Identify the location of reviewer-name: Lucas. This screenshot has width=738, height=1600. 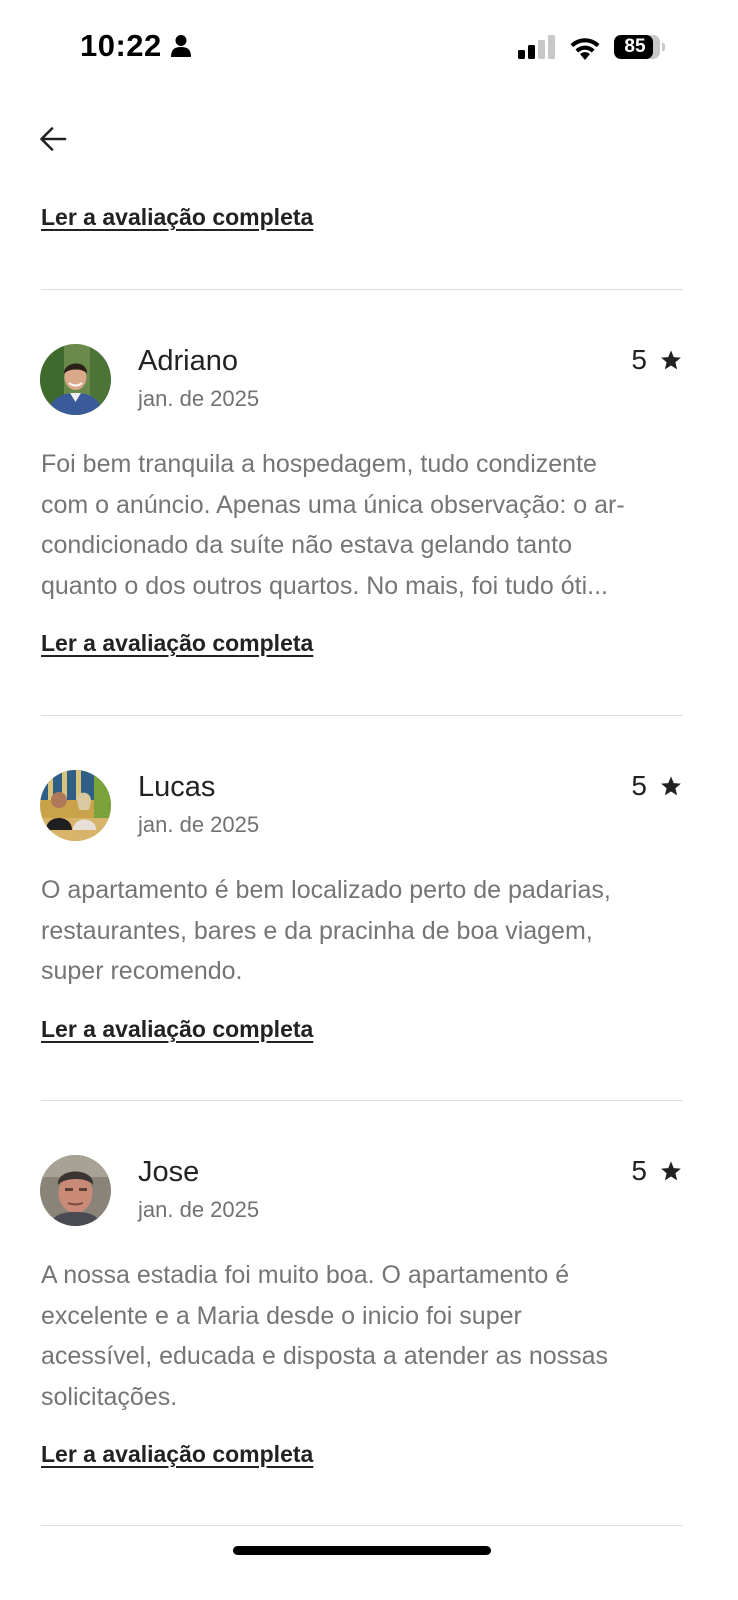
(177, 787).